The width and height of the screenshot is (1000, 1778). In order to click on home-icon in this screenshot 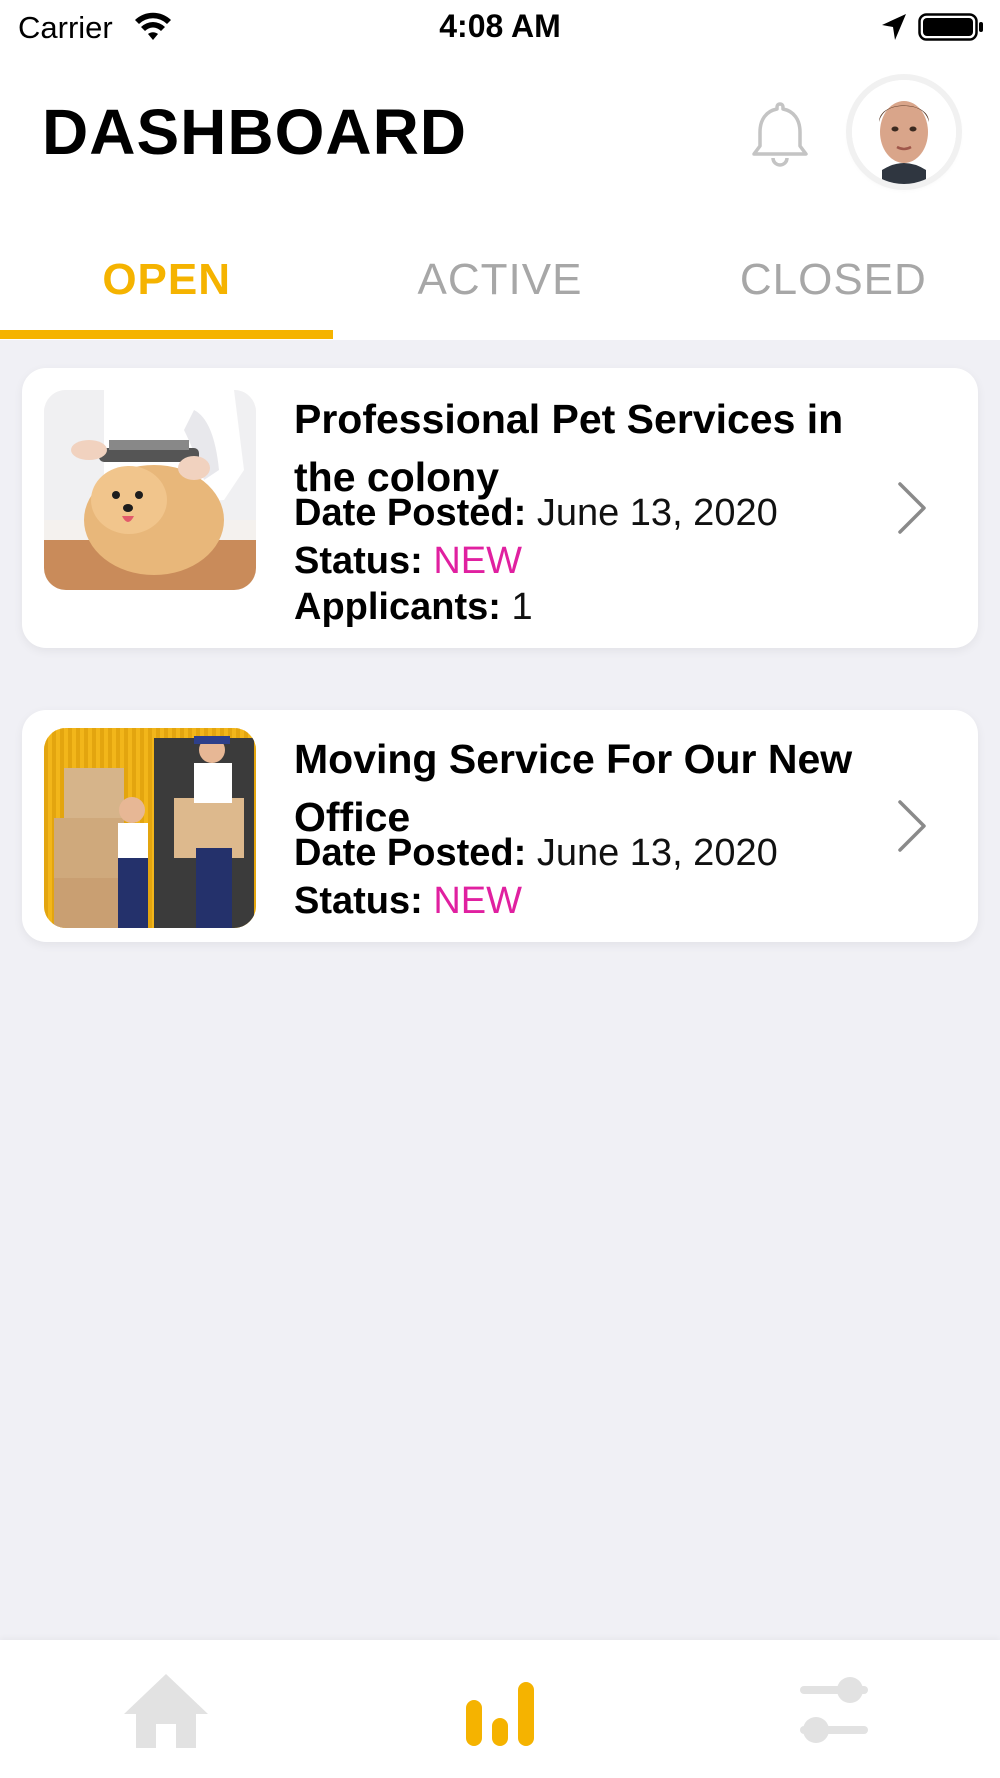, I will do `click(166, 1711)`.